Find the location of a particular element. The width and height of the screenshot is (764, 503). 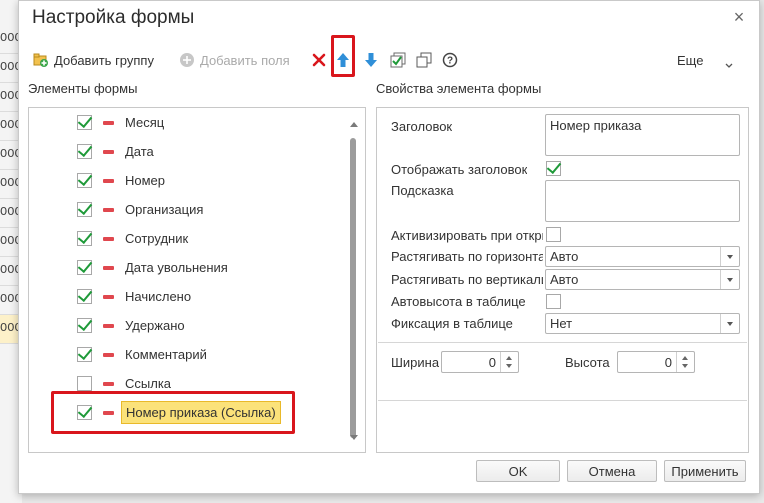

width-stepper: 0 is located at coordinates (480, 362).